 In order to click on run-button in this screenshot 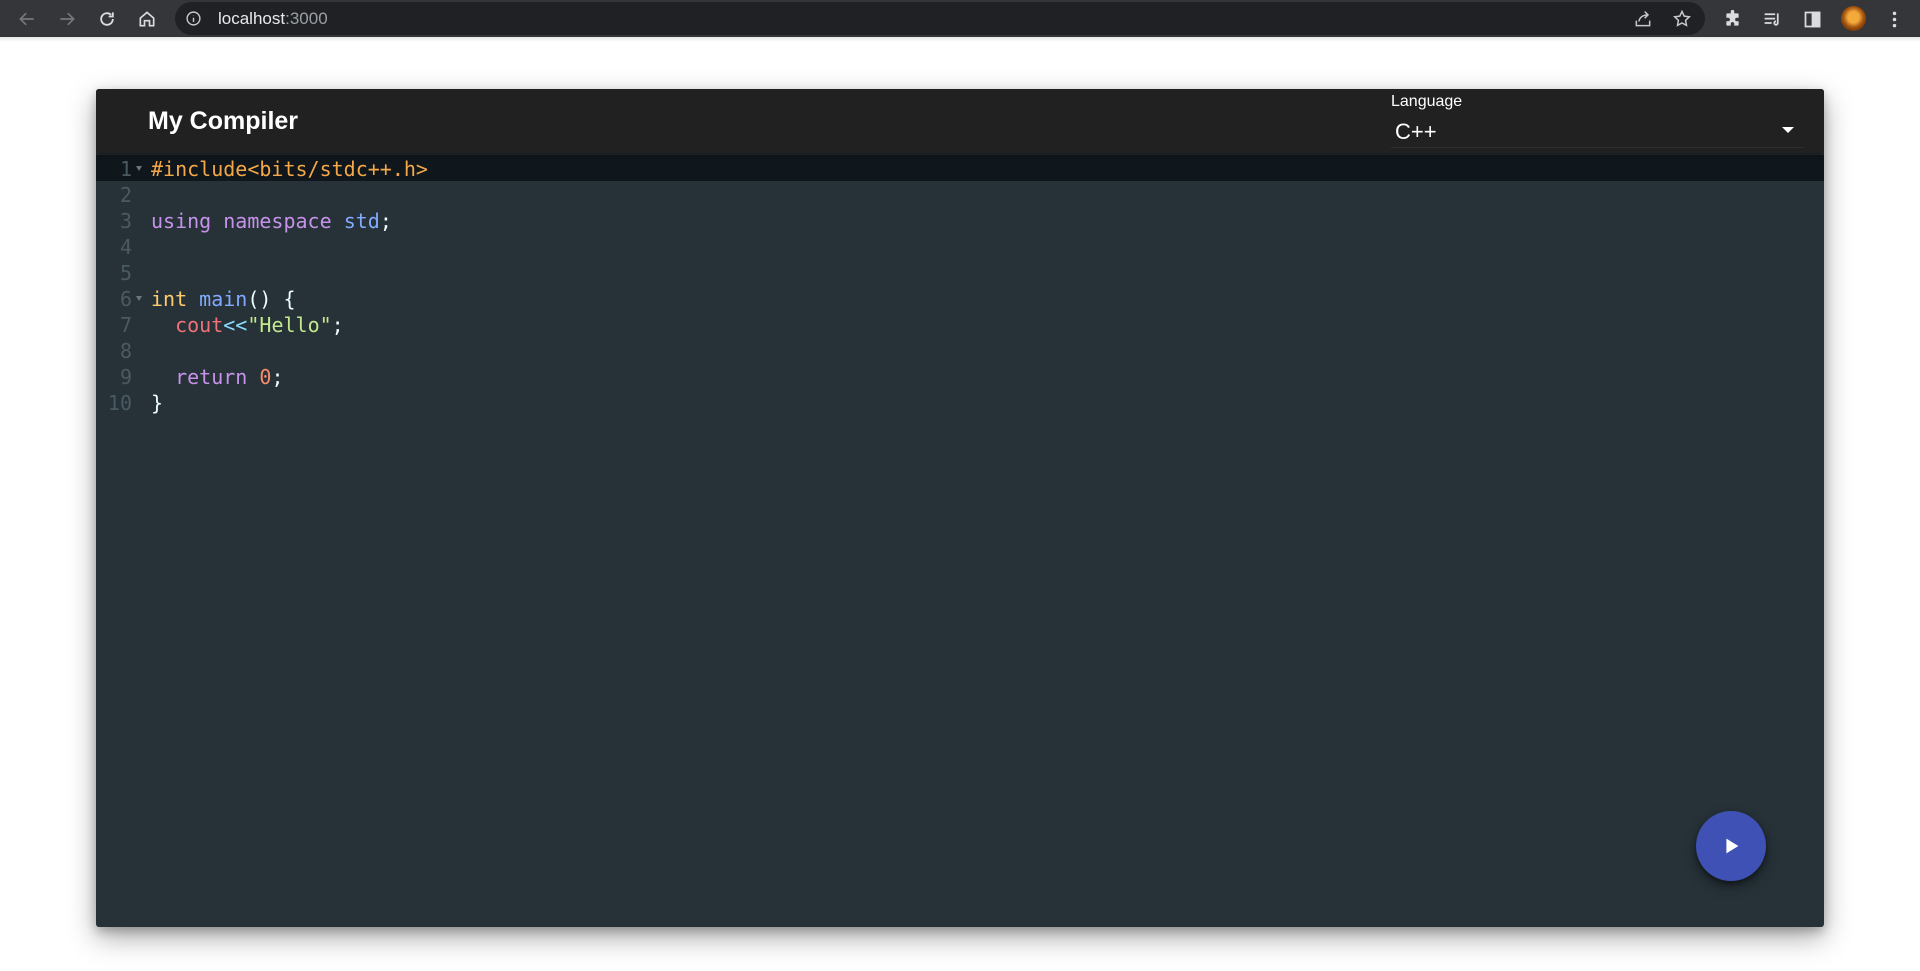, I will do `click(1731, 846)`.